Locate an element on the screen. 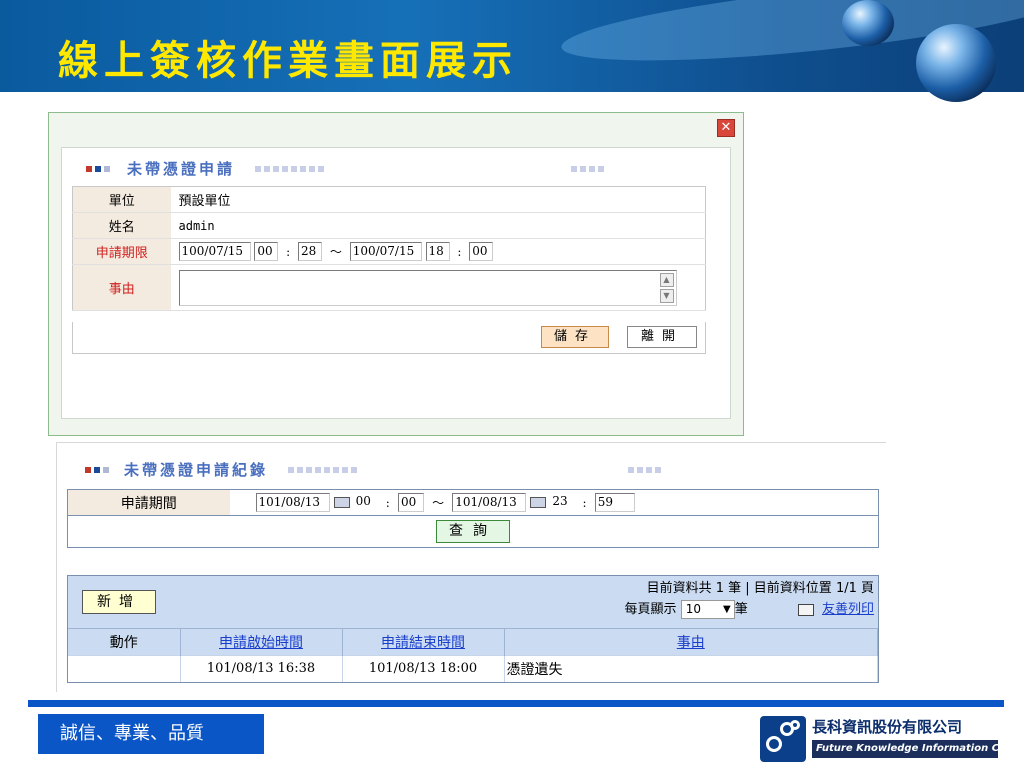 The image size is (1024, 768). dialog-section-title: 未帶憑證申請 is located at coordinates (181, 169).